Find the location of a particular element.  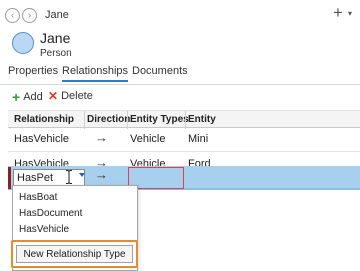

entity-type: Person is located at coordinates (56, 53).